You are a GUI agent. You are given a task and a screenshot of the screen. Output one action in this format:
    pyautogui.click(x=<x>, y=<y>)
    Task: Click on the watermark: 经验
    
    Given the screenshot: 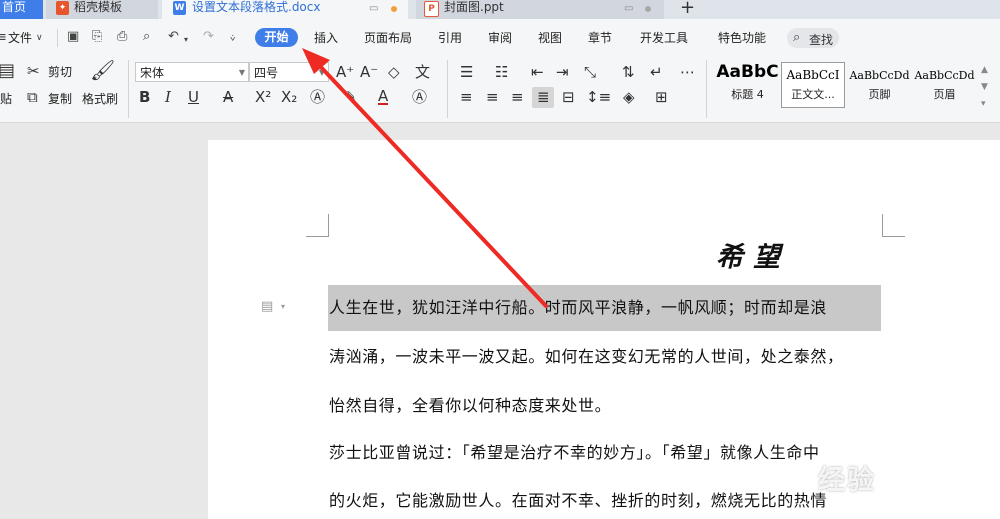 What is the action you would take?
    pyautogui.click(x=847, y=480)
    